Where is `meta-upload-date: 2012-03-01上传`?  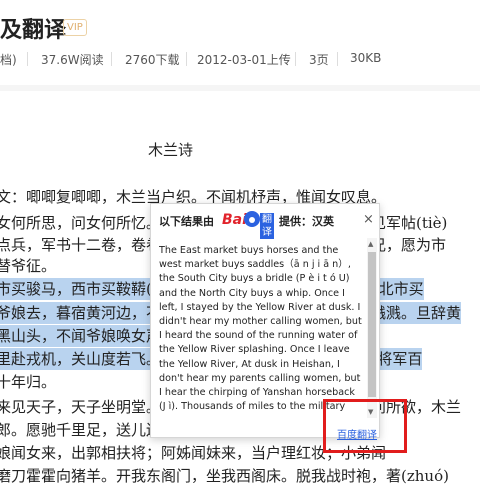
meta-upload-date: 2012-03-01上传 is located at coordinates (244, 60).